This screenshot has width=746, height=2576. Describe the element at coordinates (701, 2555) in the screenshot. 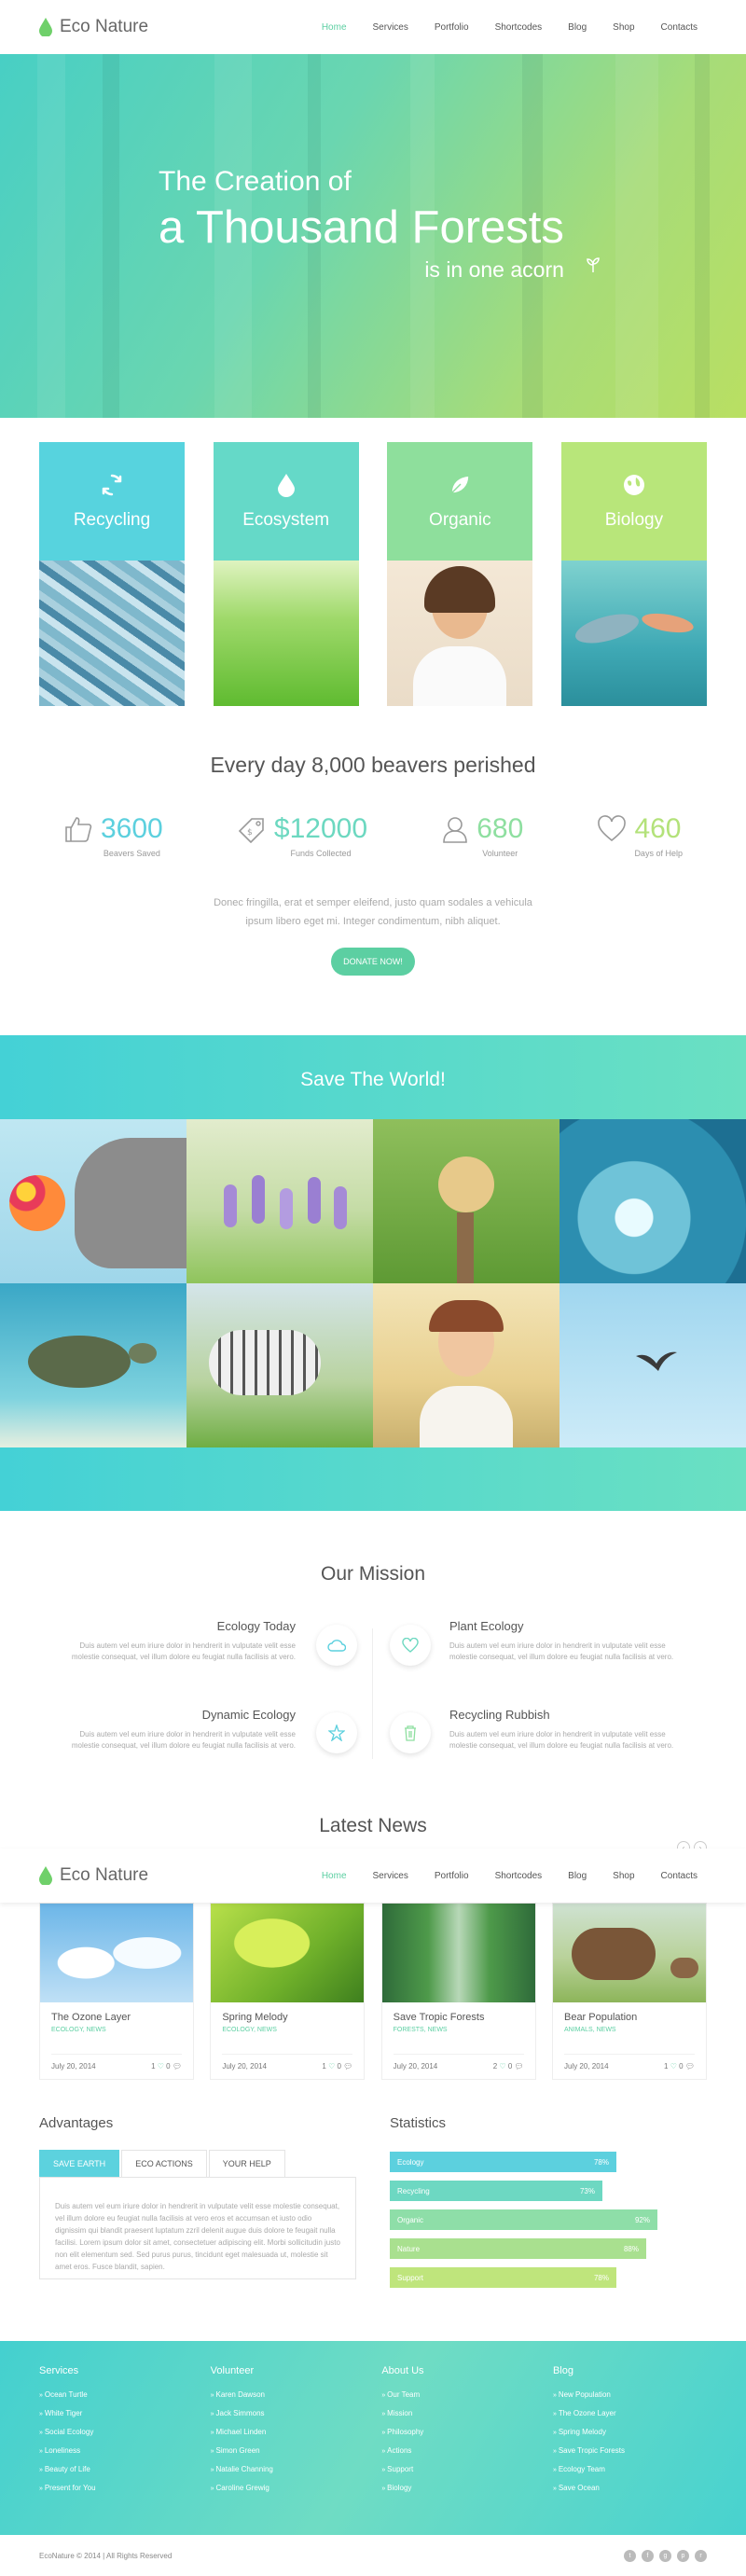

I see `rss-icon: r` at that location.